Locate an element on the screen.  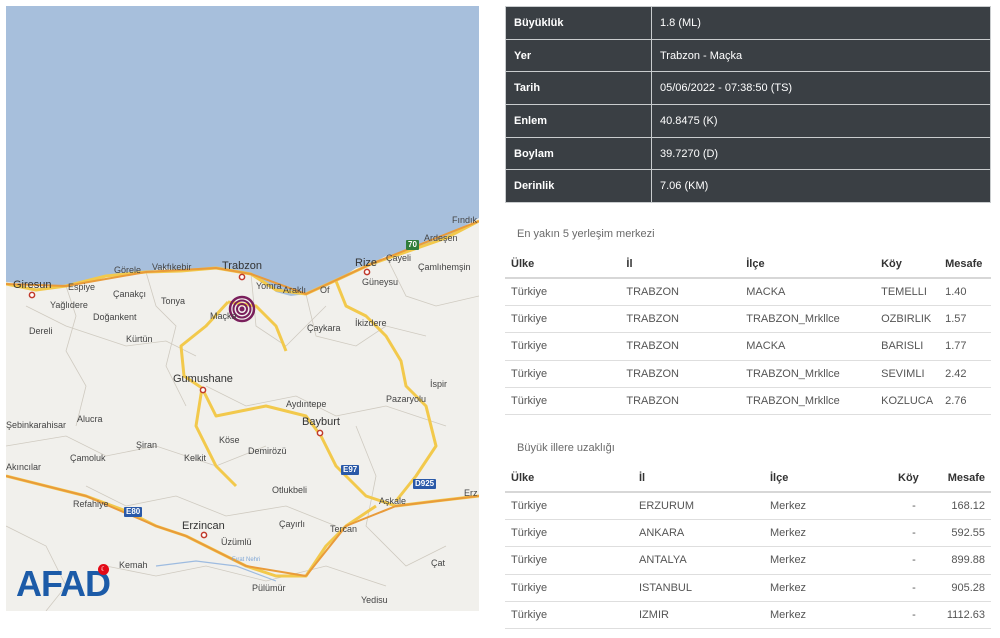
info-row-depth: Derinlik 7.06 (KM) is located at coordinates (748, 186).